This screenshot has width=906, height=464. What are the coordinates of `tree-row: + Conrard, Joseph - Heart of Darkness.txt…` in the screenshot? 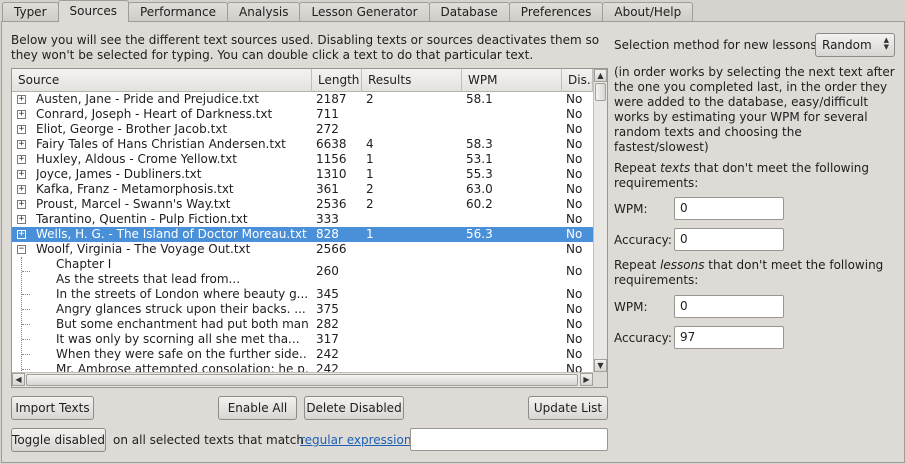 It's located at (302, 114).